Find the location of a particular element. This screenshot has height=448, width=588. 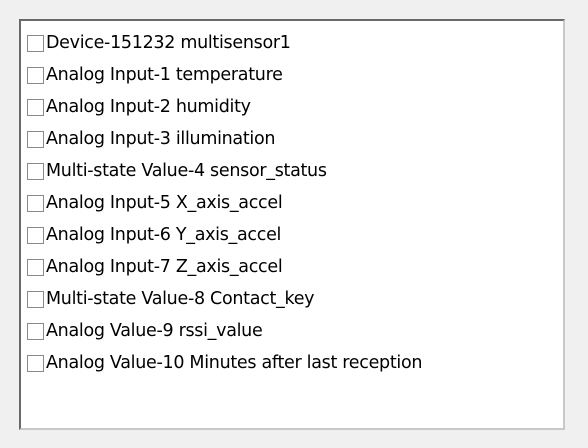

list-item-analog-input-2: Analog Input-2 humidity is located at coordinates (292, 107).